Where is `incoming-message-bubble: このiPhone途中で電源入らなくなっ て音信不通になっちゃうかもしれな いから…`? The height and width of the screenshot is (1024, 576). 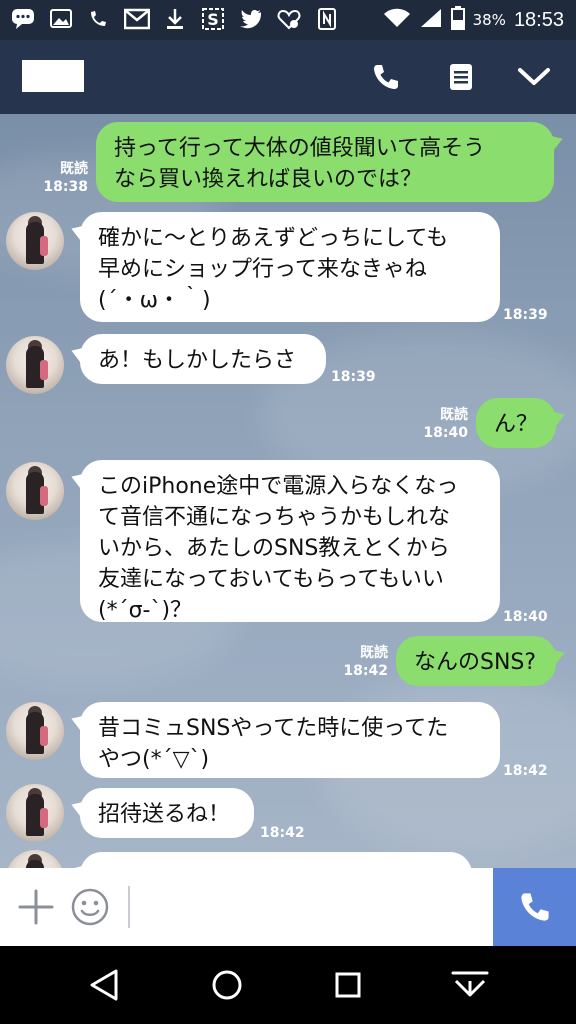 incoming-message-bubble: このiPhone途中で電源入らなくなっ て音信不通になっちゃうかもしれな いから… is located at coordinates (290, 541).